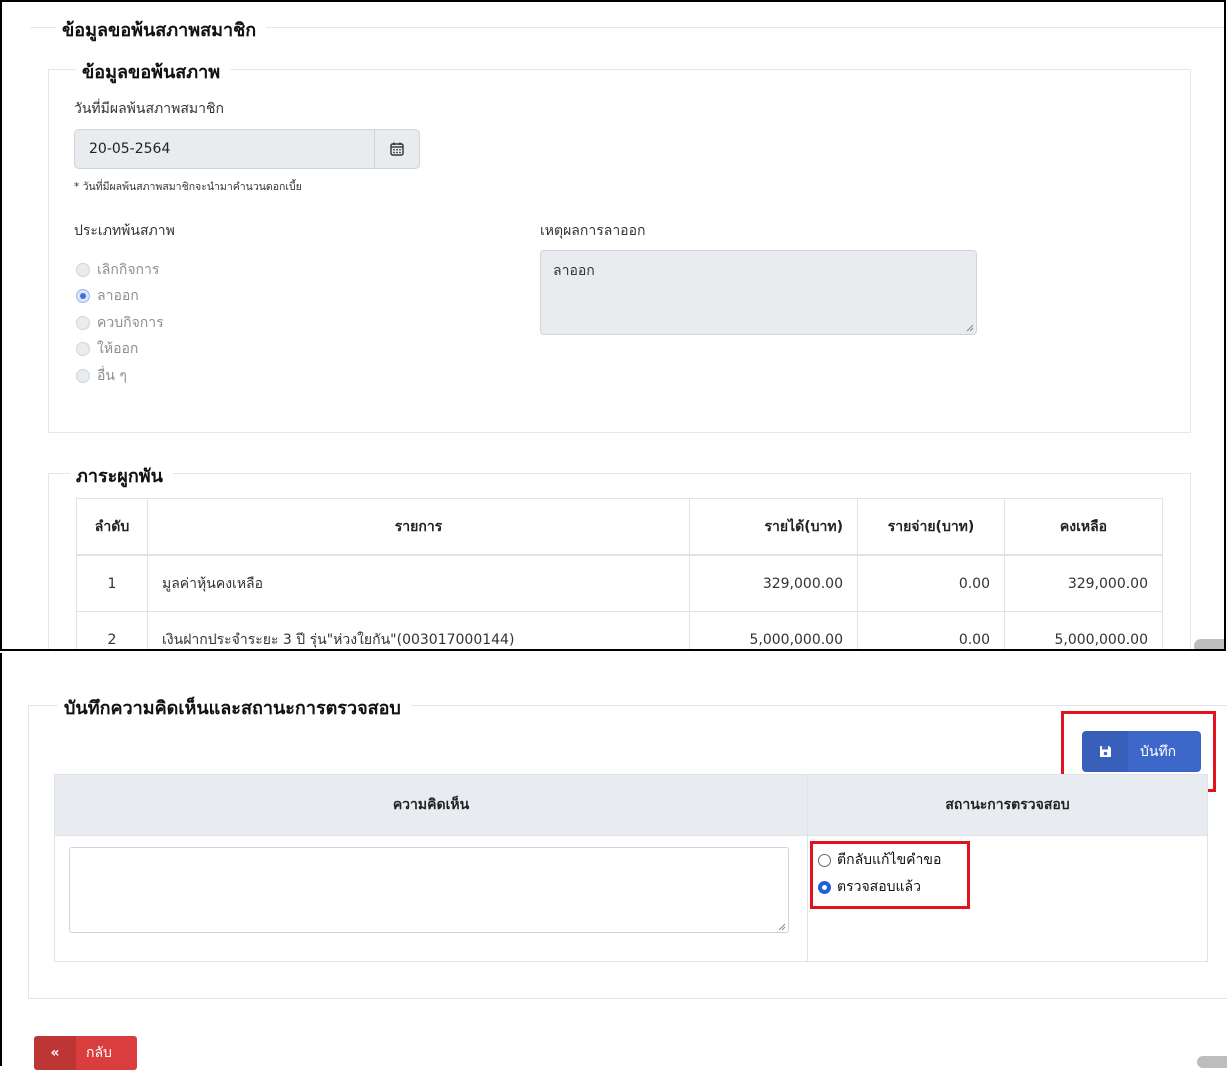 The width and height of the screenshot is (1227, 1070). Describe the element at coordinates (773, 583) in the screenshot. I see `cell-income: 329,000.00` at that location.